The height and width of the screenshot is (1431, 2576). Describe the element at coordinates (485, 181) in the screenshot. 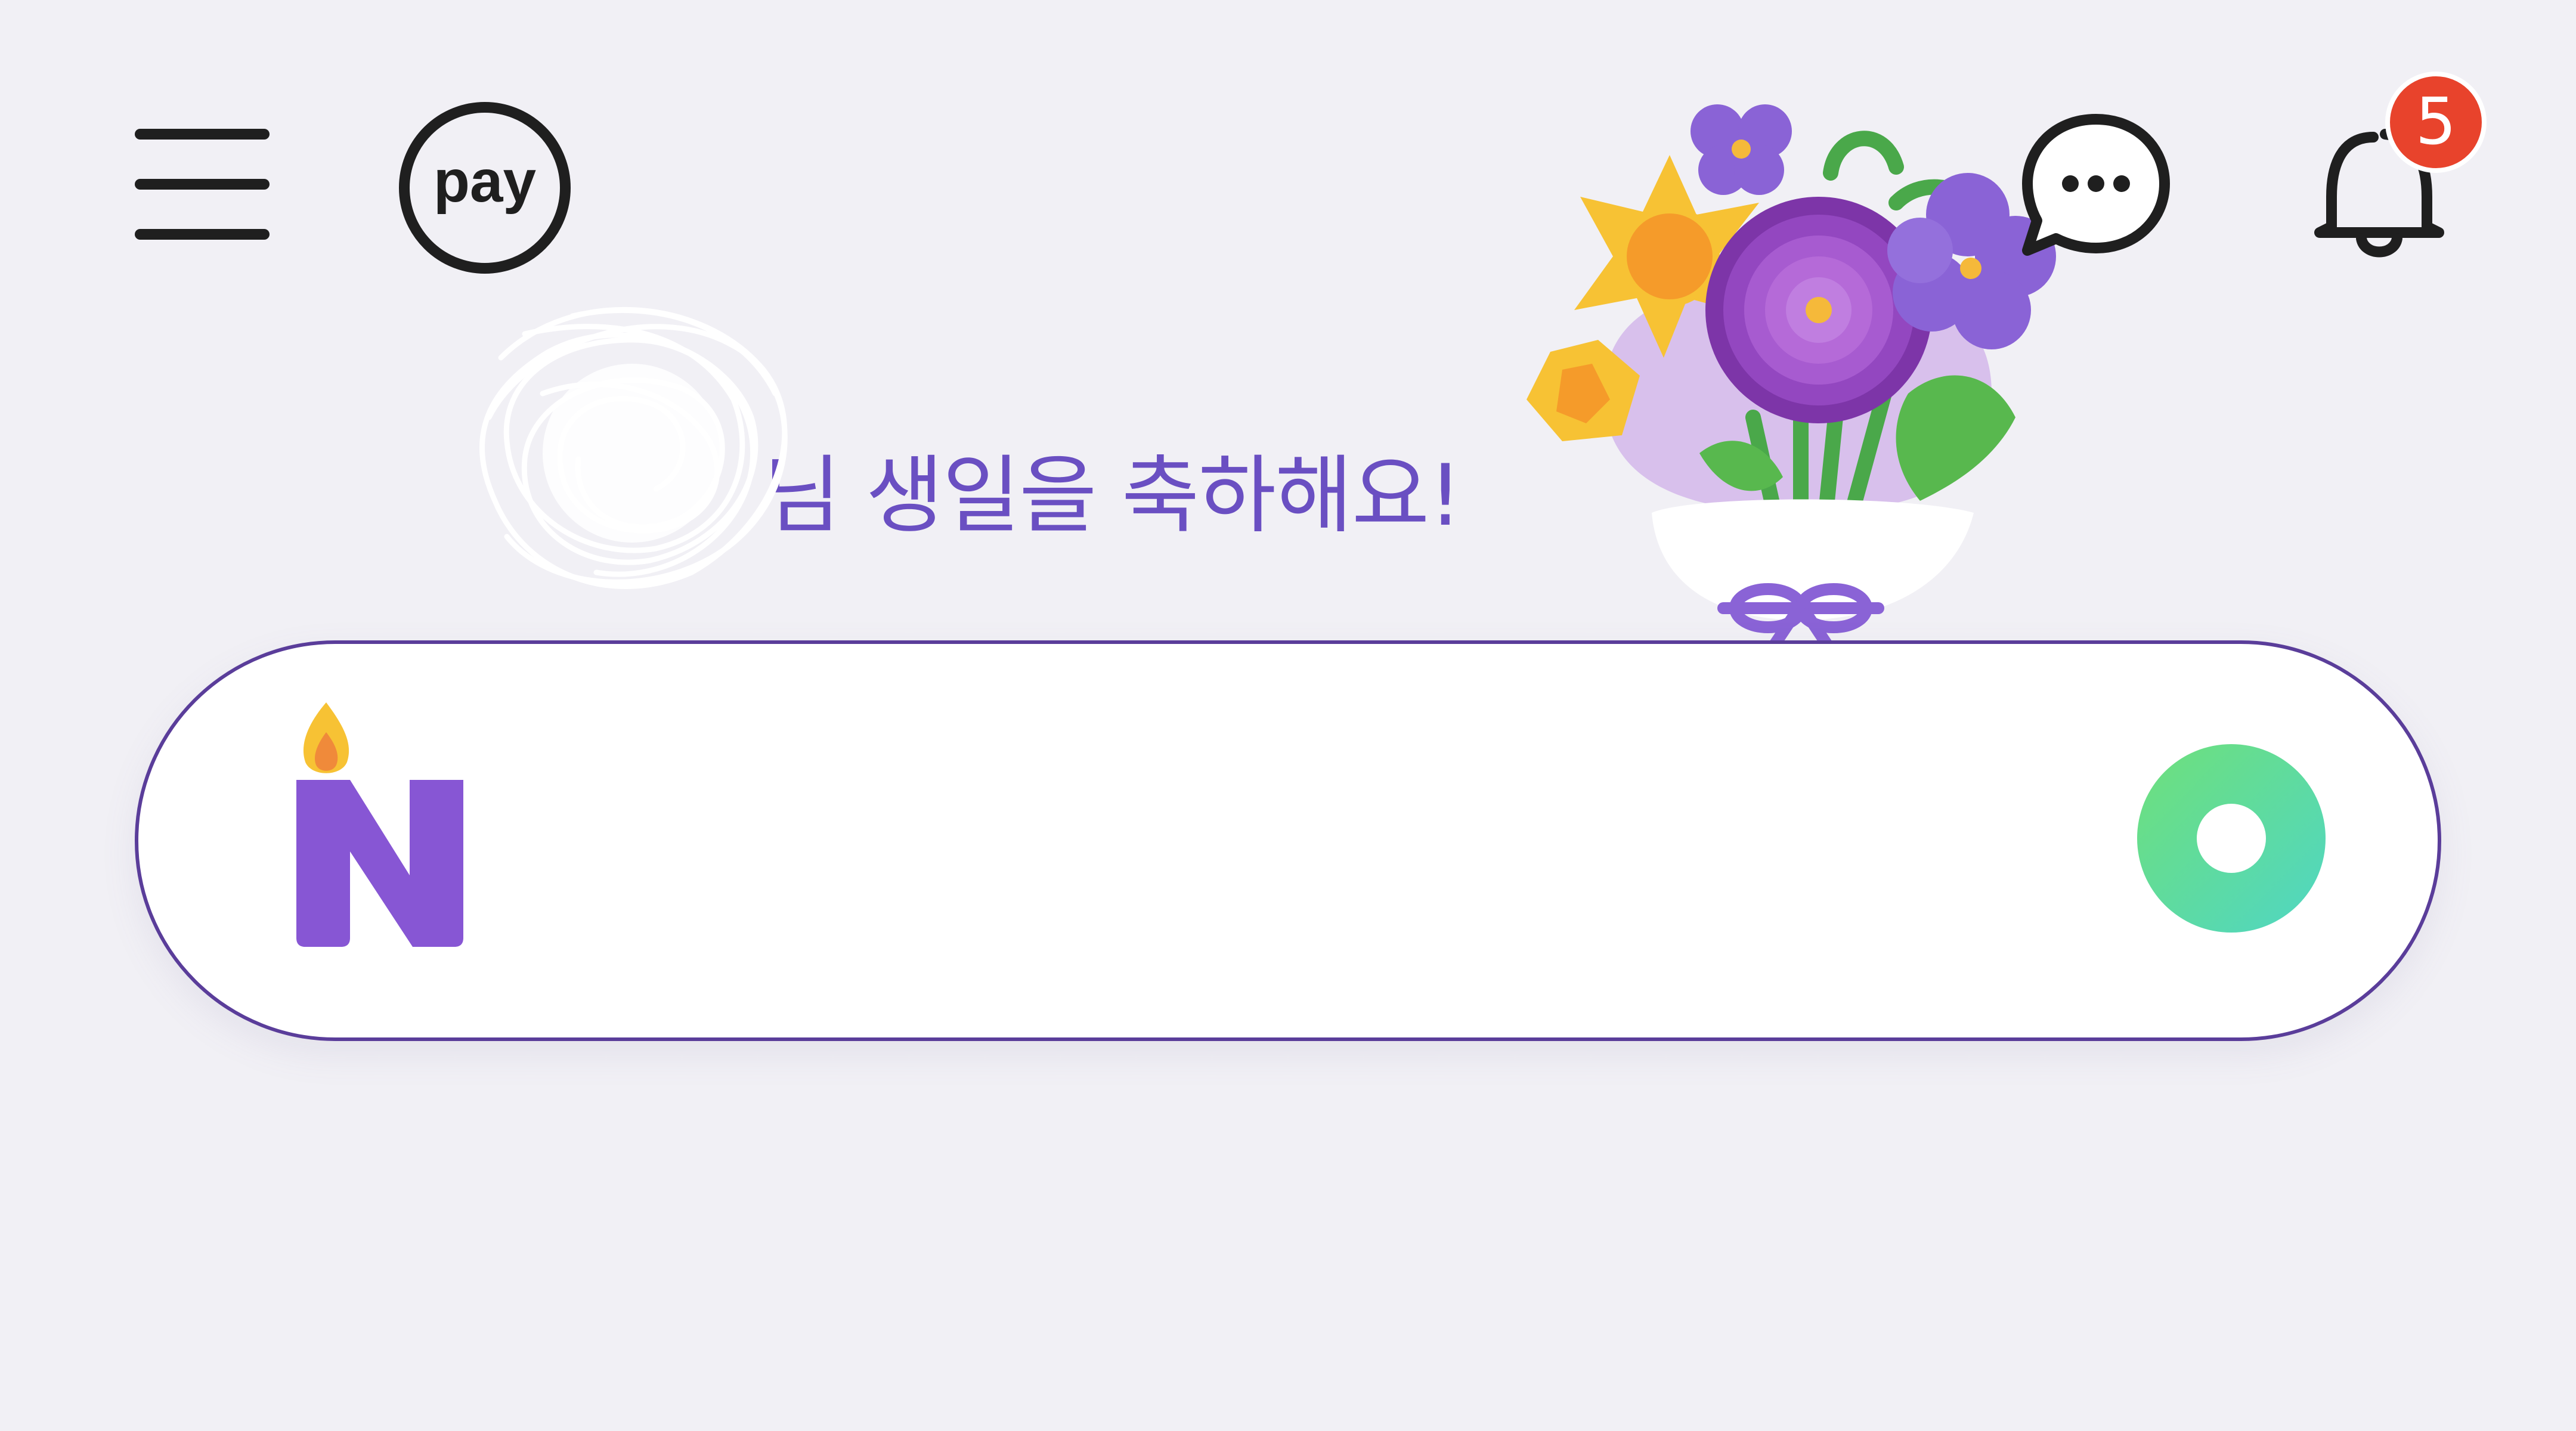

I see `pay-label: pay` at that location.